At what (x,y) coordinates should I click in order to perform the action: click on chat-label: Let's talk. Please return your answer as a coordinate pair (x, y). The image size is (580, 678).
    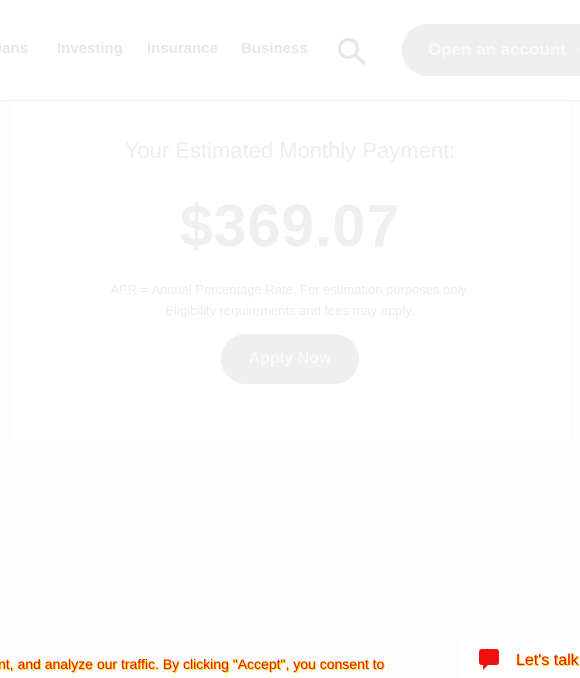
    Looking at the image, I should click on (547, 660).